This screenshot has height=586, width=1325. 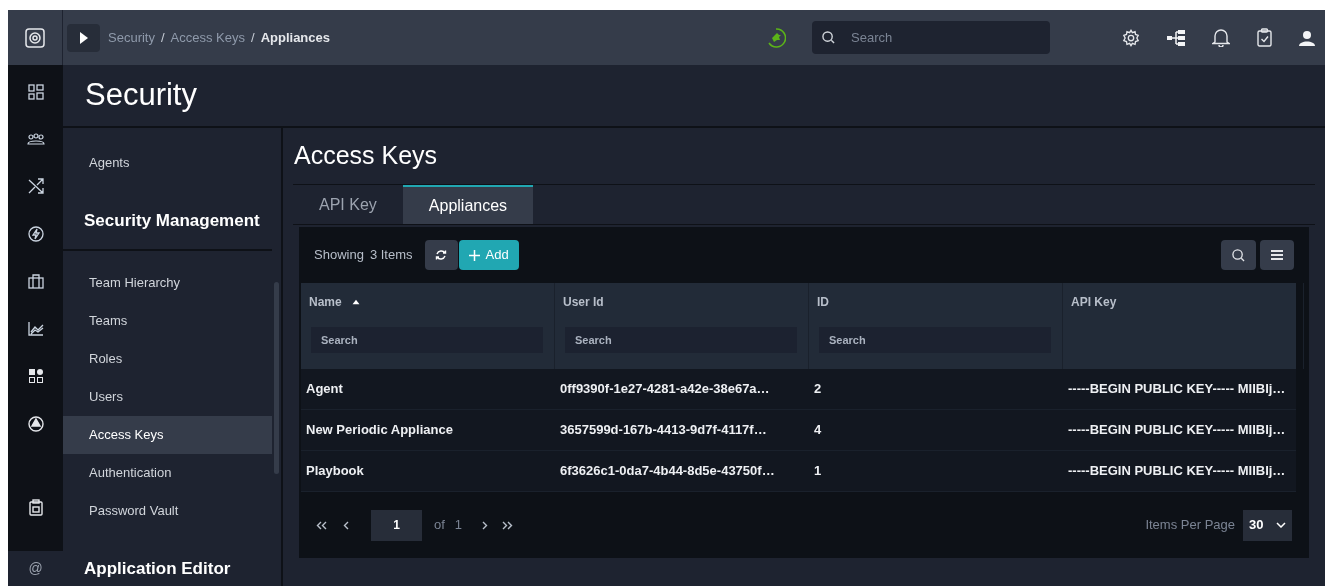 What do you see at coordinates (167, 359) in the screenshot?
I see `sidebar-item: Roles` at bounding box center [167, 359].